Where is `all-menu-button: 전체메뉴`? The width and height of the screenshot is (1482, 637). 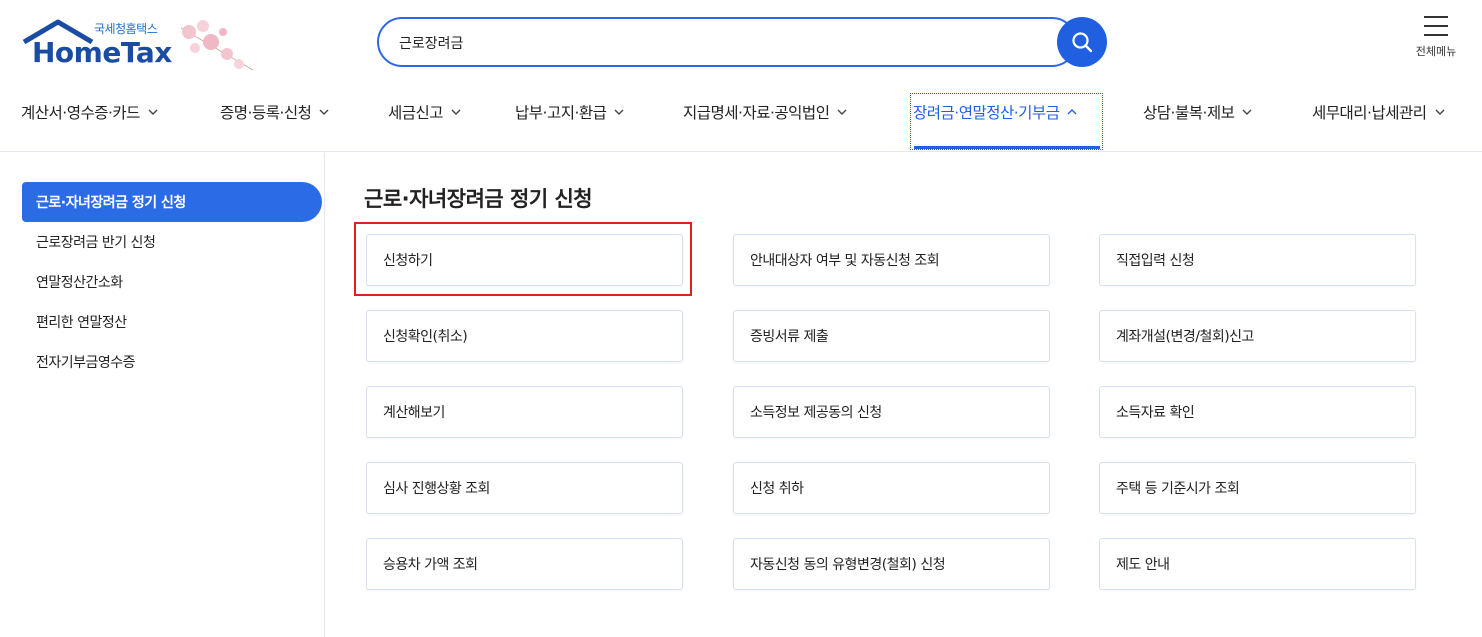 all-menu-button: 전체메뉴 is located at coordinates (1436, 44).